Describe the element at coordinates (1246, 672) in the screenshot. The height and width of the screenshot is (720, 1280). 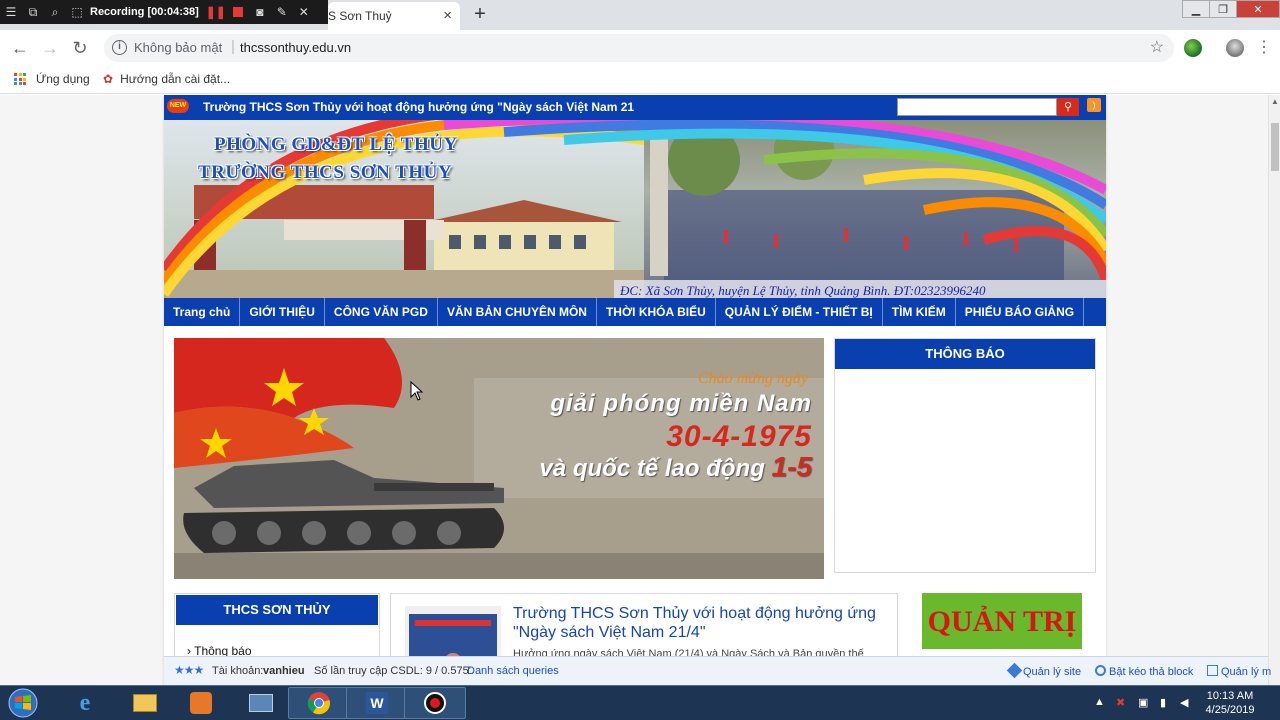
I see `manage-more-label: Quản lý m` at that location.